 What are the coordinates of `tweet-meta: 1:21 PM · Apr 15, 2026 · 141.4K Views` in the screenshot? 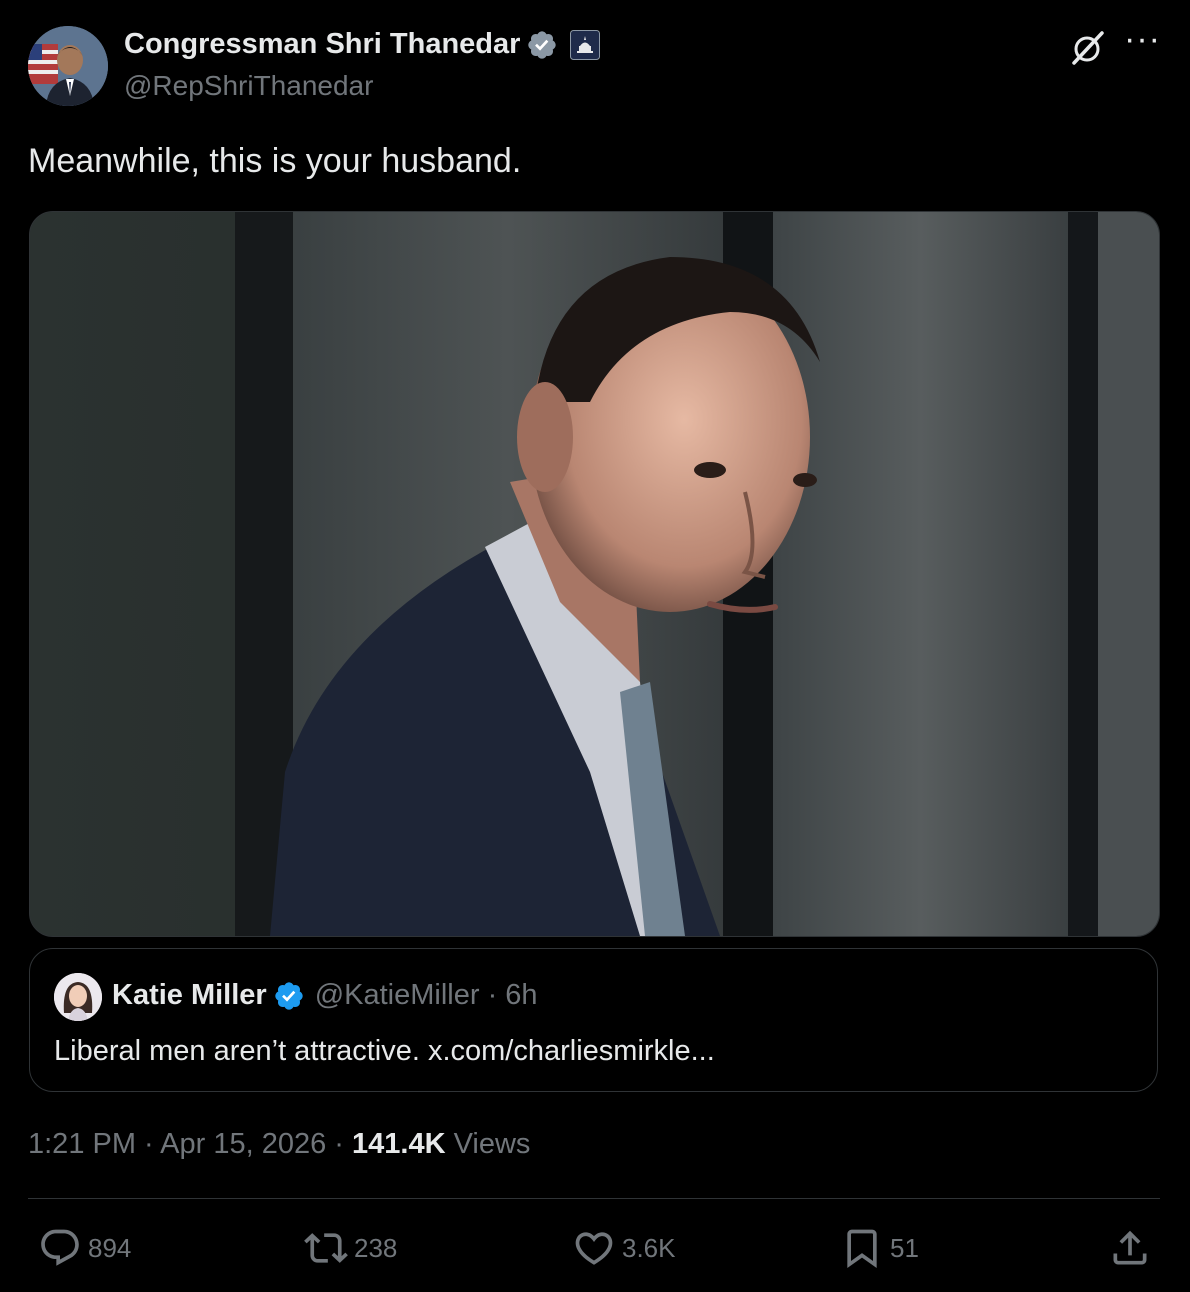 It's located at (279, 1144).